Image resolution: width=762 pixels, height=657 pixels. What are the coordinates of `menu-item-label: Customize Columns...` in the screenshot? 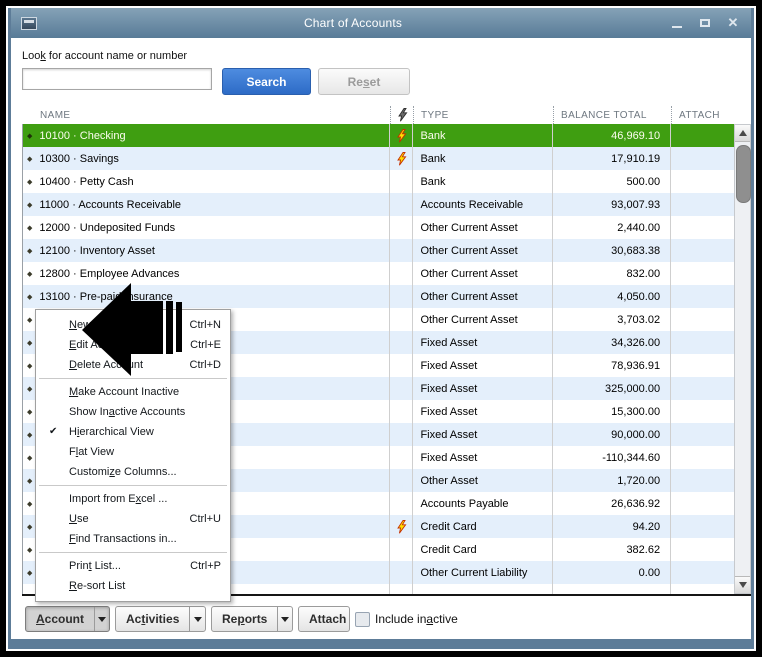 It's located at (123, 472).